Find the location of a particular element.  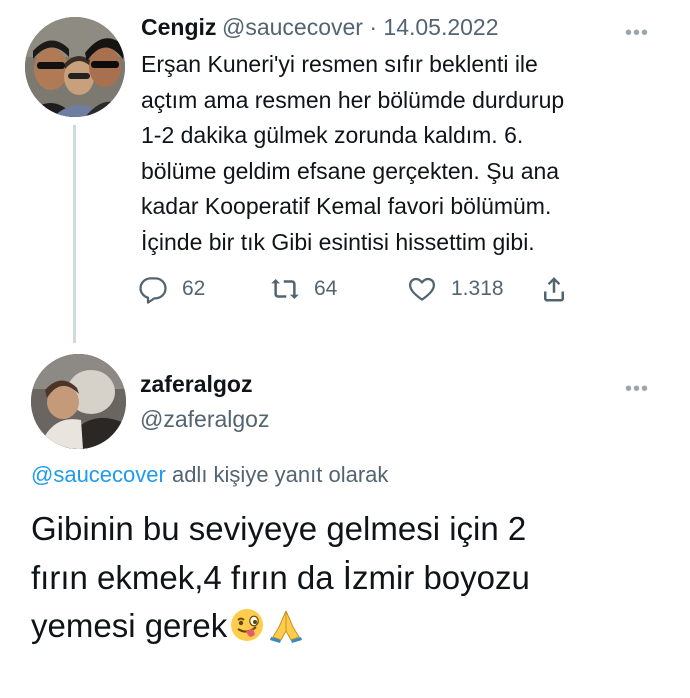

like-count: 1.318 is located at coordinates (477, 288).